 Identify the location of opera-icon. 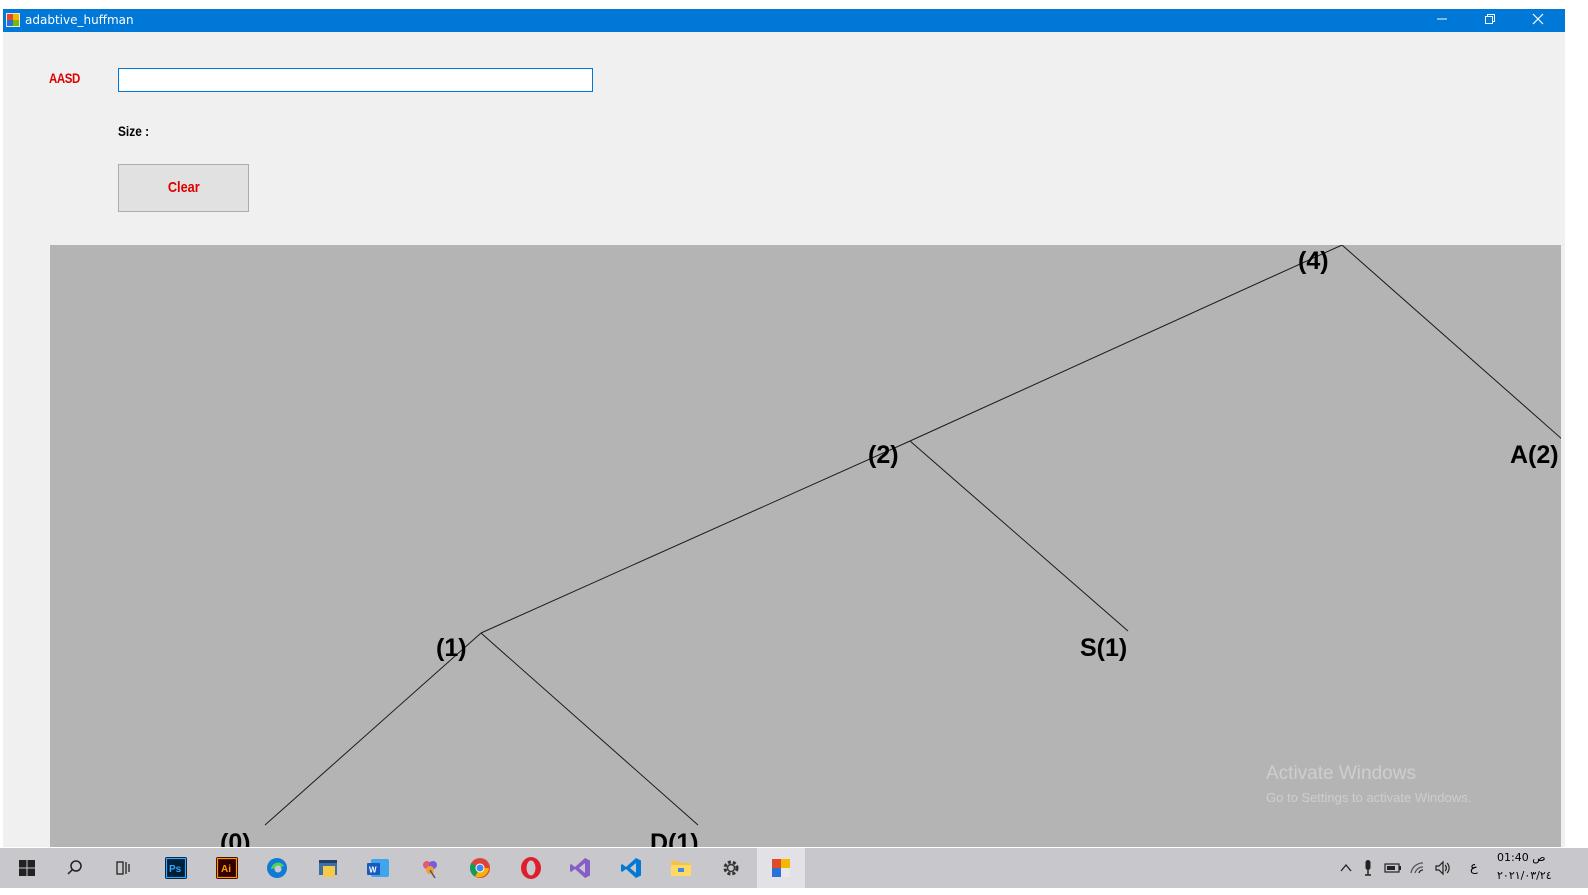
(531, 868).